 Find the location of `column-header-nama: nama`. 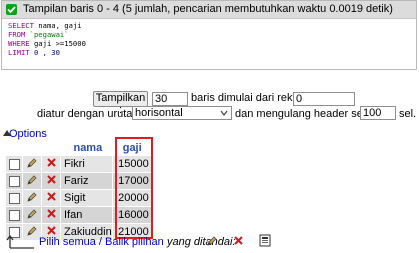

column-header-nama: nama is located at coordinates (86, 148).